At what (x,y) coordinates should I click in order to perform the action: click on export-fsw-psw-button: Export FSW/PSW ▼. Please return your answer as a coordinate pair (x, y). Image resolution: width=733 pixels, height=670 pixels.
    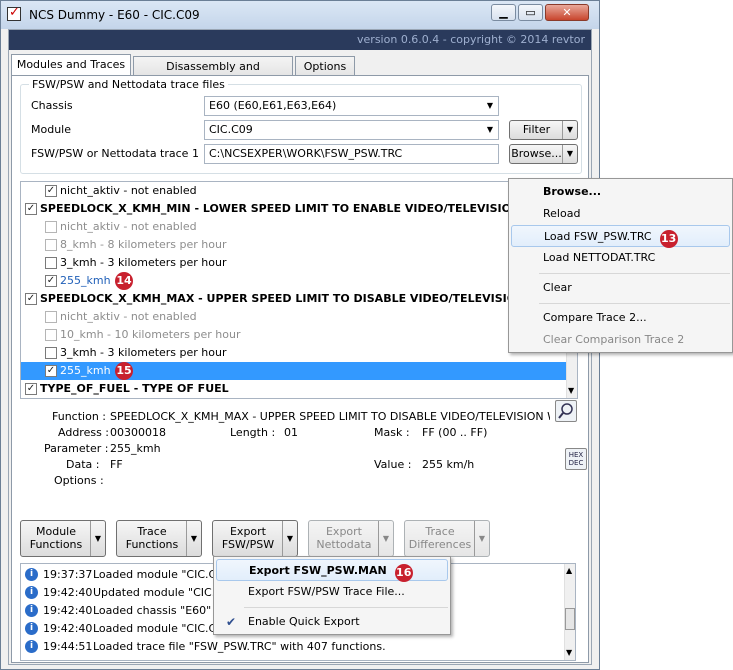
    Looking at the image, I should click on (255, 538).